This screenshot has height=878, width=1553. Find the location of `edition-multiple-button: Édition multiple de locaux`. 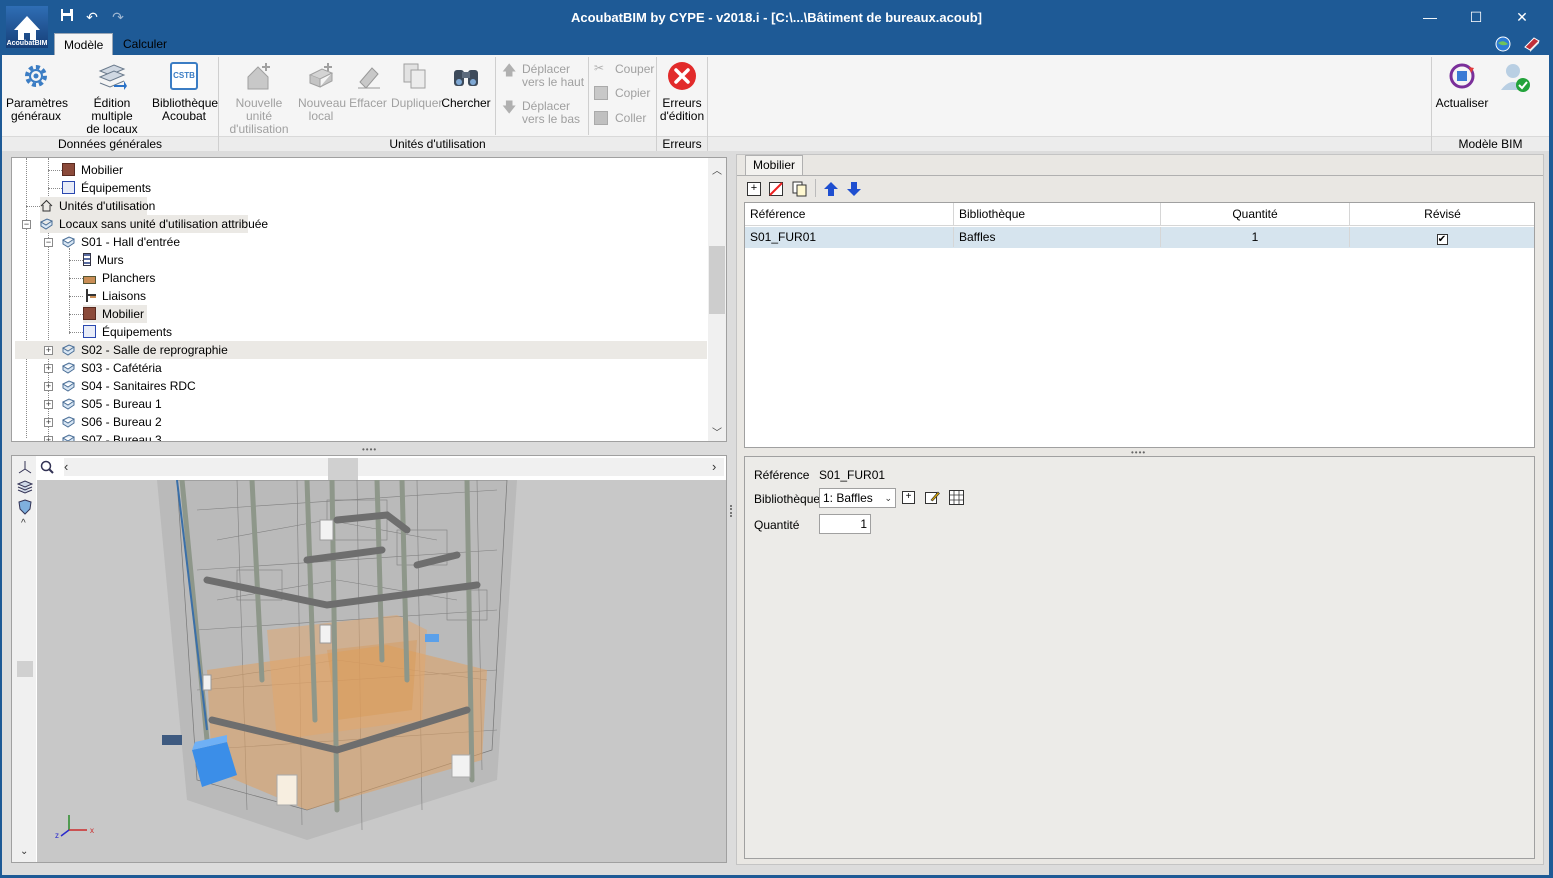

edition-multiple-button: Édition multiple de locaux is located at coordinates (112, 97).